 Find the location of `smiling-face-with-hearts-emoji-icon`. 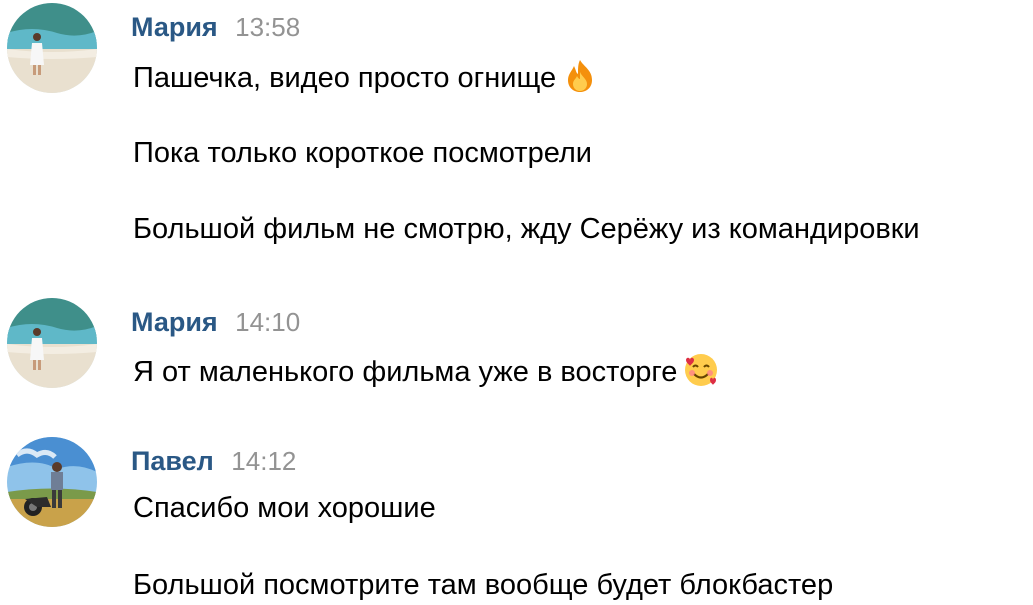

smiling-face-with-hearts-emoji-icon is located at coordinates (701, 370).